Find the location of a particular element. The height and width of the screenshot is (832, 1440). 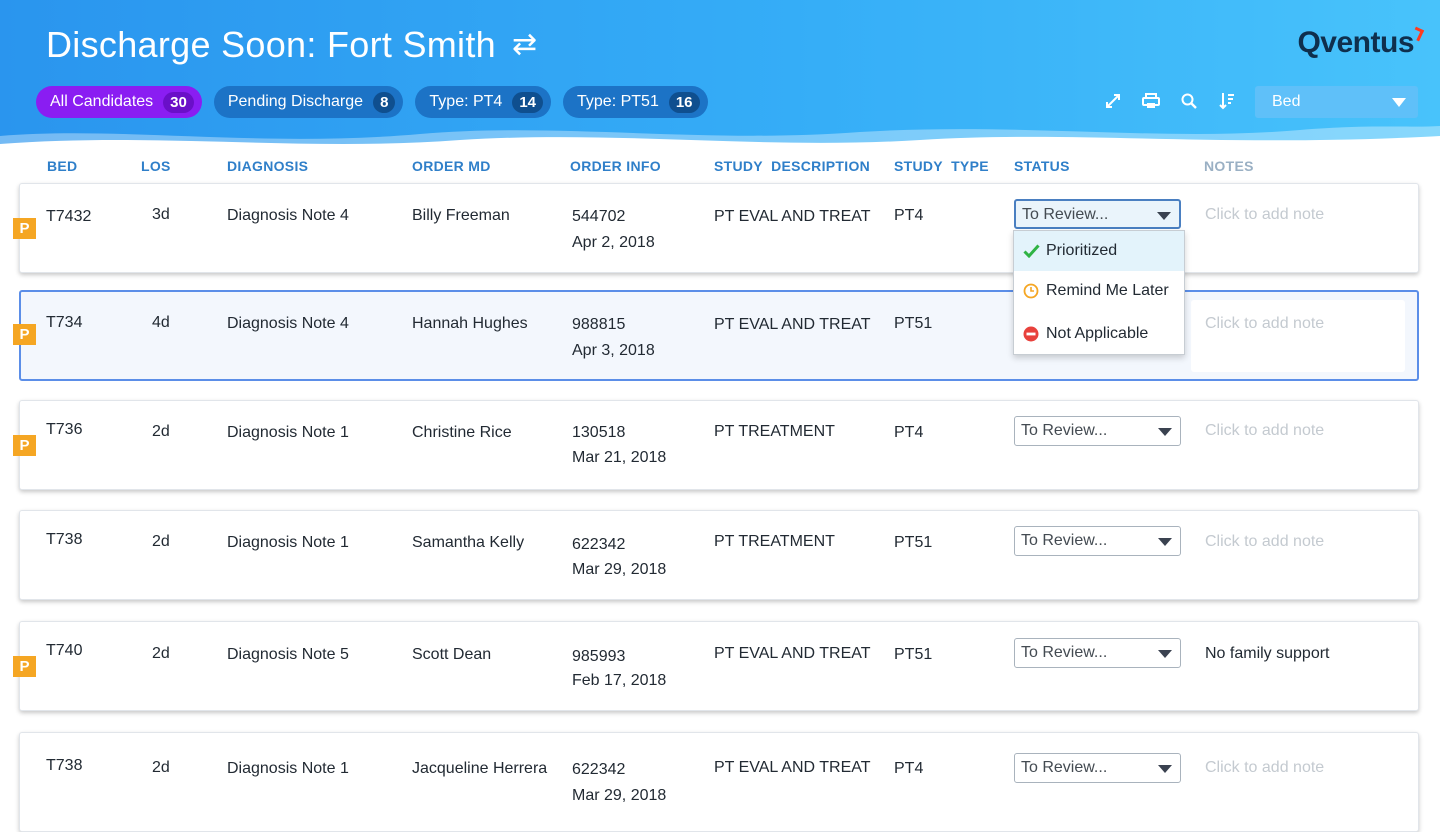

order-date-cell: Feb 17, 2018 is located at coordinates (619, 680).